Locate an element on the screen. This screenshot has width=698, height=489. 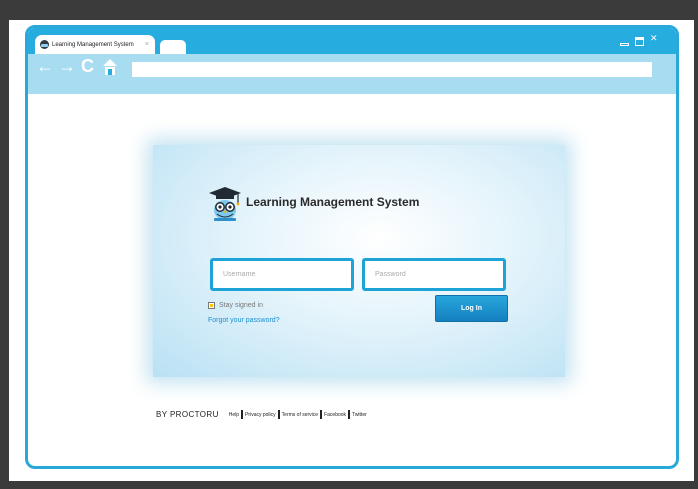
footer-link-twitter: Twitter is located at coordinates (359, 415).